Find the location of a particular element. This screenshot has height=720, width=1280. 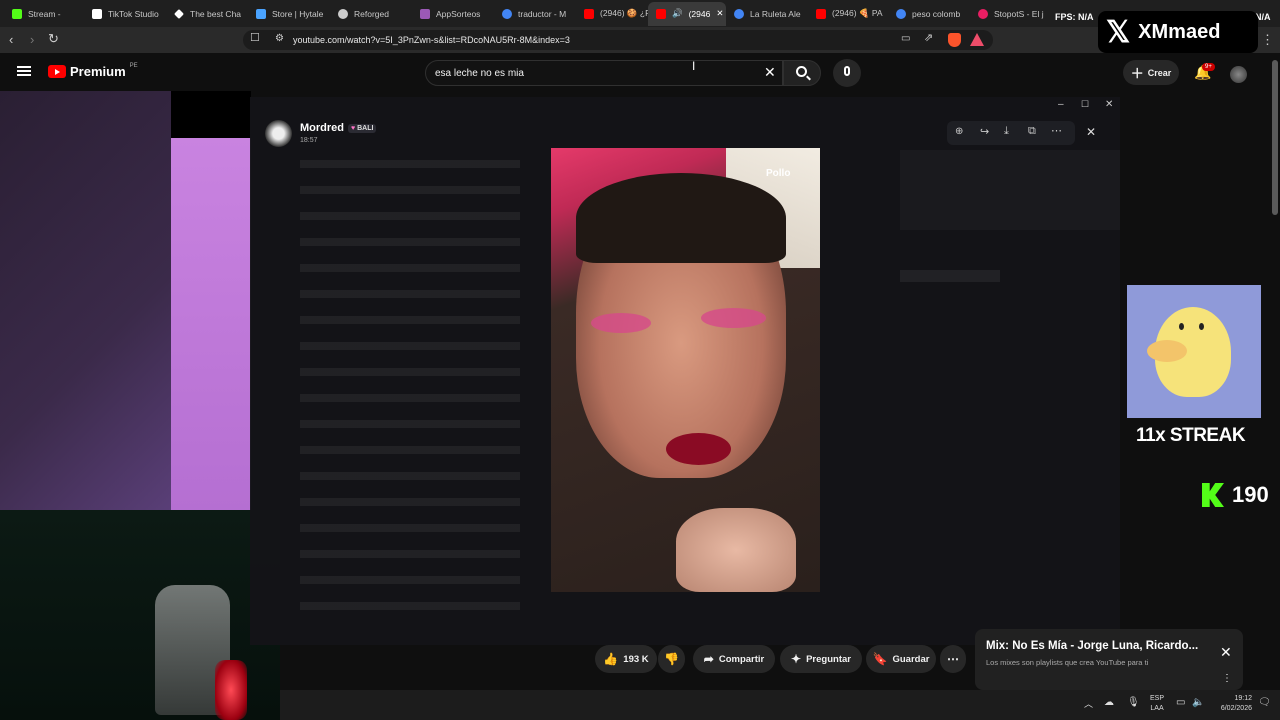

thumbs-up-icon: 👍 is located at coordinates (611, 659).